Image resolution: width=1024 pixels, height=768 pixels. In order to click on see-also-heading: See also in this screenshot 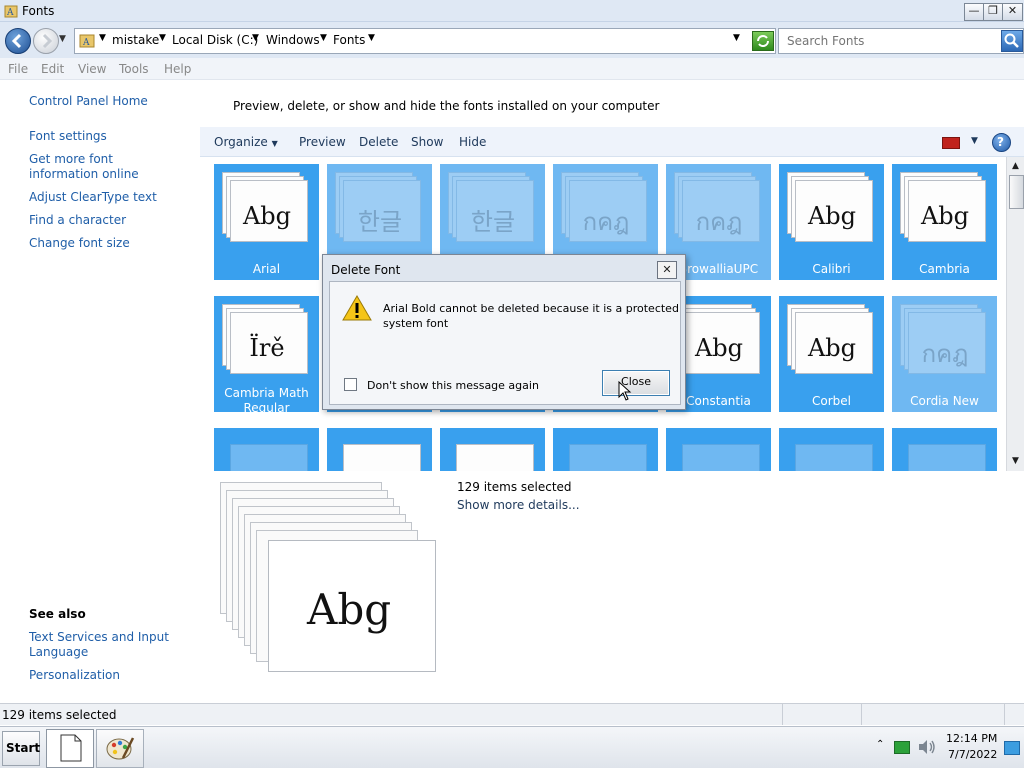, I will do `click(57, 614)`.